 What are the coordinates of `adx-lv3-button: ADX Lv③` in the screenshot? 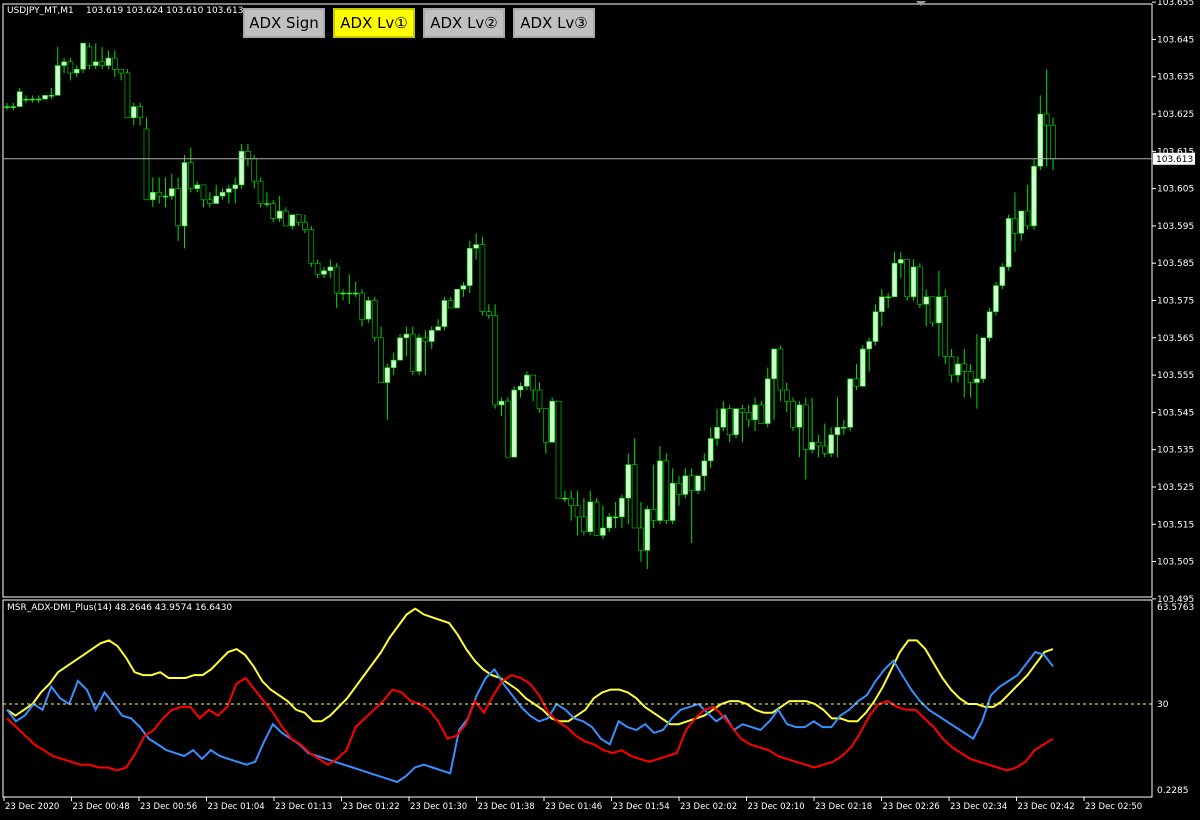 It's located at (554, 23).